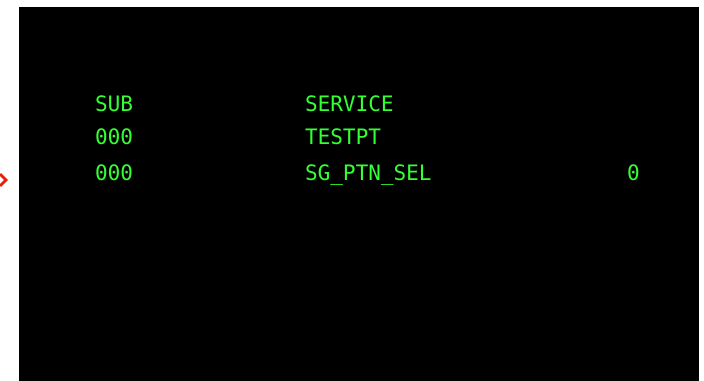 This screenshot has width=704, height=381. Describe the element at coordinates (633, 173) in the screenshot. I see `row-value: 0` at that location.